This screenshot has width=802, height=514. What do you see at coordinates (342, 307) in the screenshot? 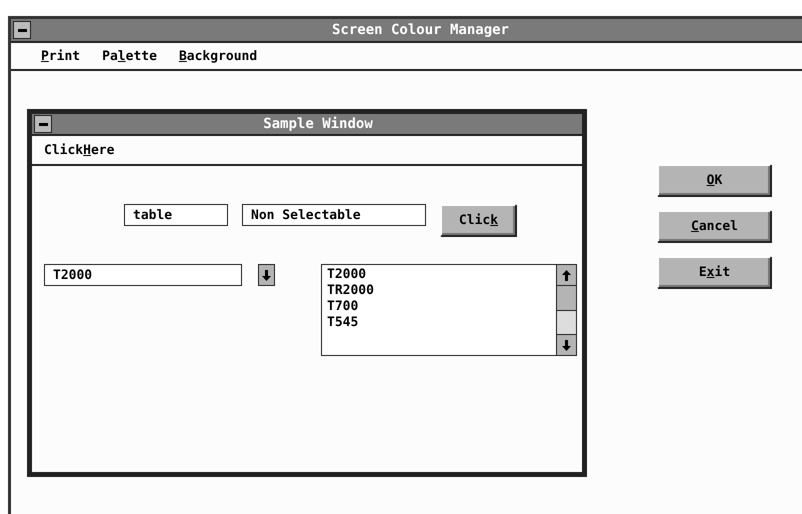
I see `list-item: T700` at bounding box center [342, 307].